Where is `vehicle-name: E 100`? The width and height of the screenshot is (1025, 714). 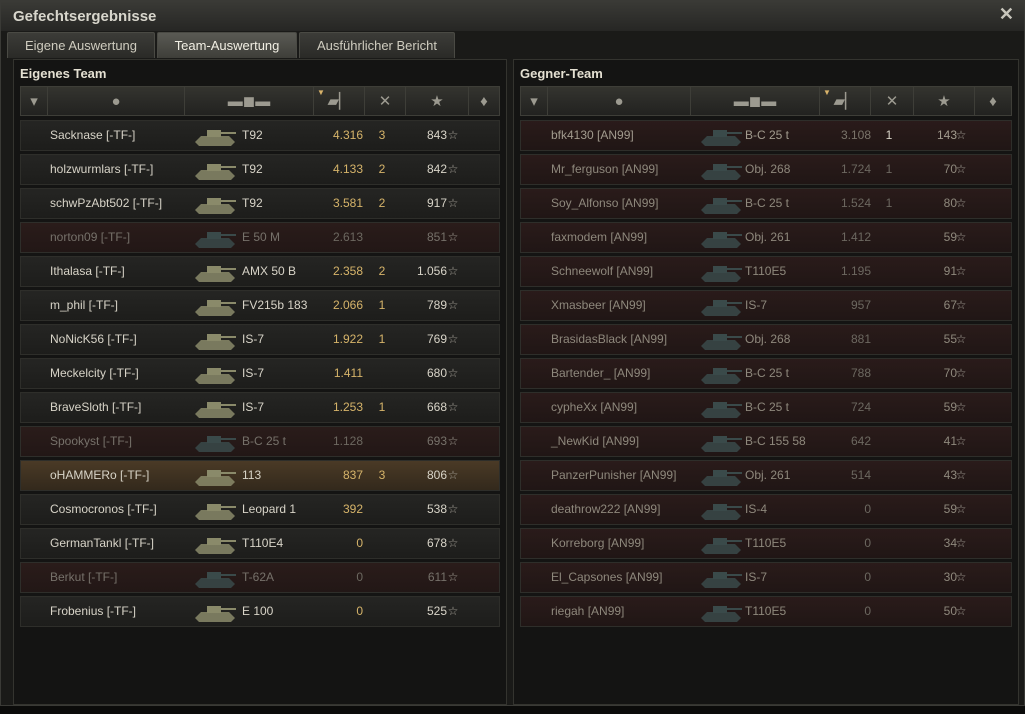
vehicle-name: E 100 is located at coordinates (258, 611).